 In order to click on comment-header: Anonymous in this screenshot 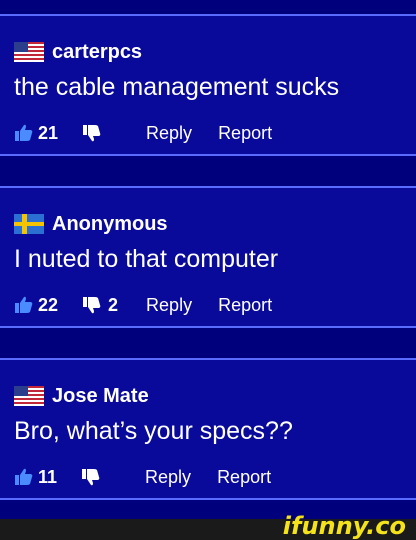, I will do `click(91, 224)`.